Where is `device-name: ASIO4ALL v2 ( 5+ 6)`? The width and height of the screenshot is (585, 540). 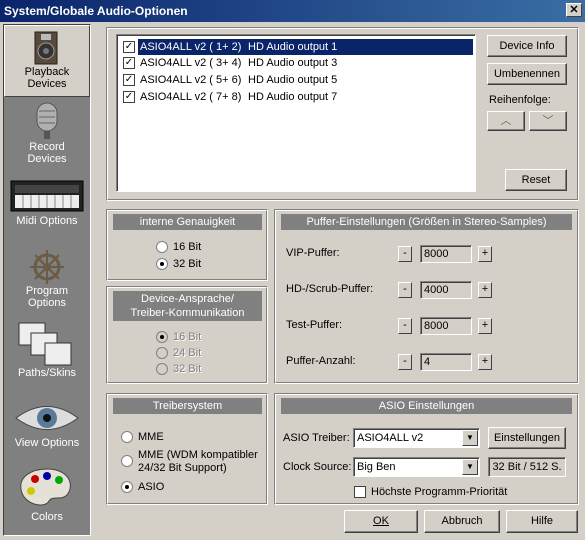
device-name: ASIO4ALL v2 ( 5+ 6) is located at coordinates (191, 80).